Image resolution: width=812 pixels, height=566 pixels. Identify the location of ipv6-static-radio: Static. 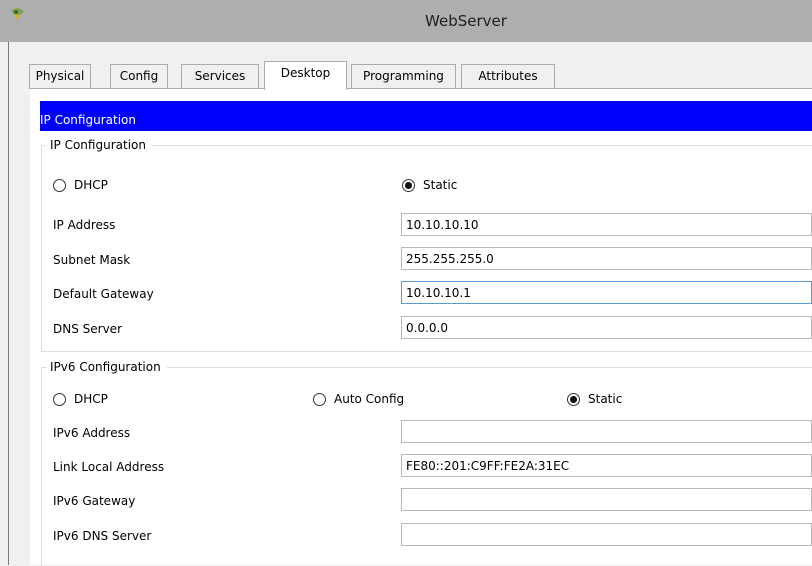
(594, 399).